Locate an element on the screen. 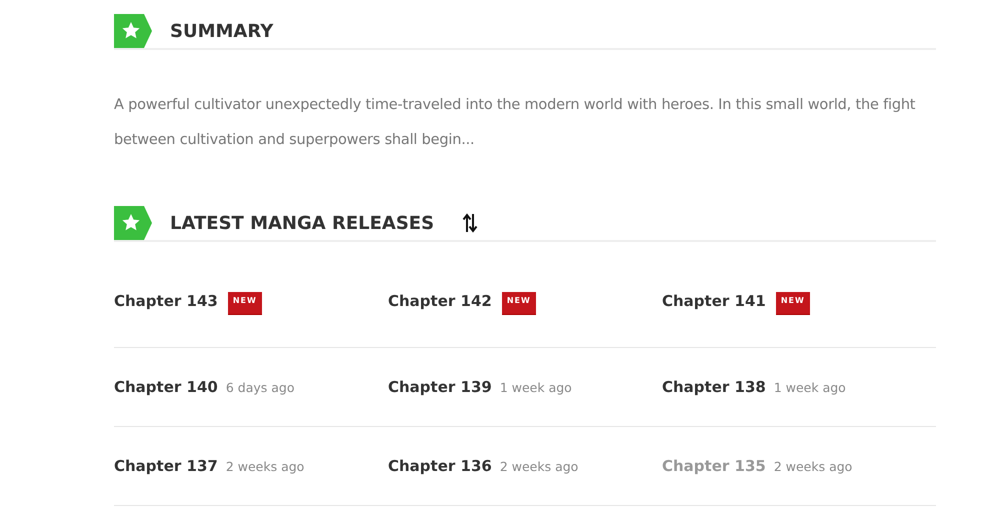 Image resolution: width=988 pixels, height=515 pixels. chapter-link: Chapter 136 is located at coordinates (440, 466).